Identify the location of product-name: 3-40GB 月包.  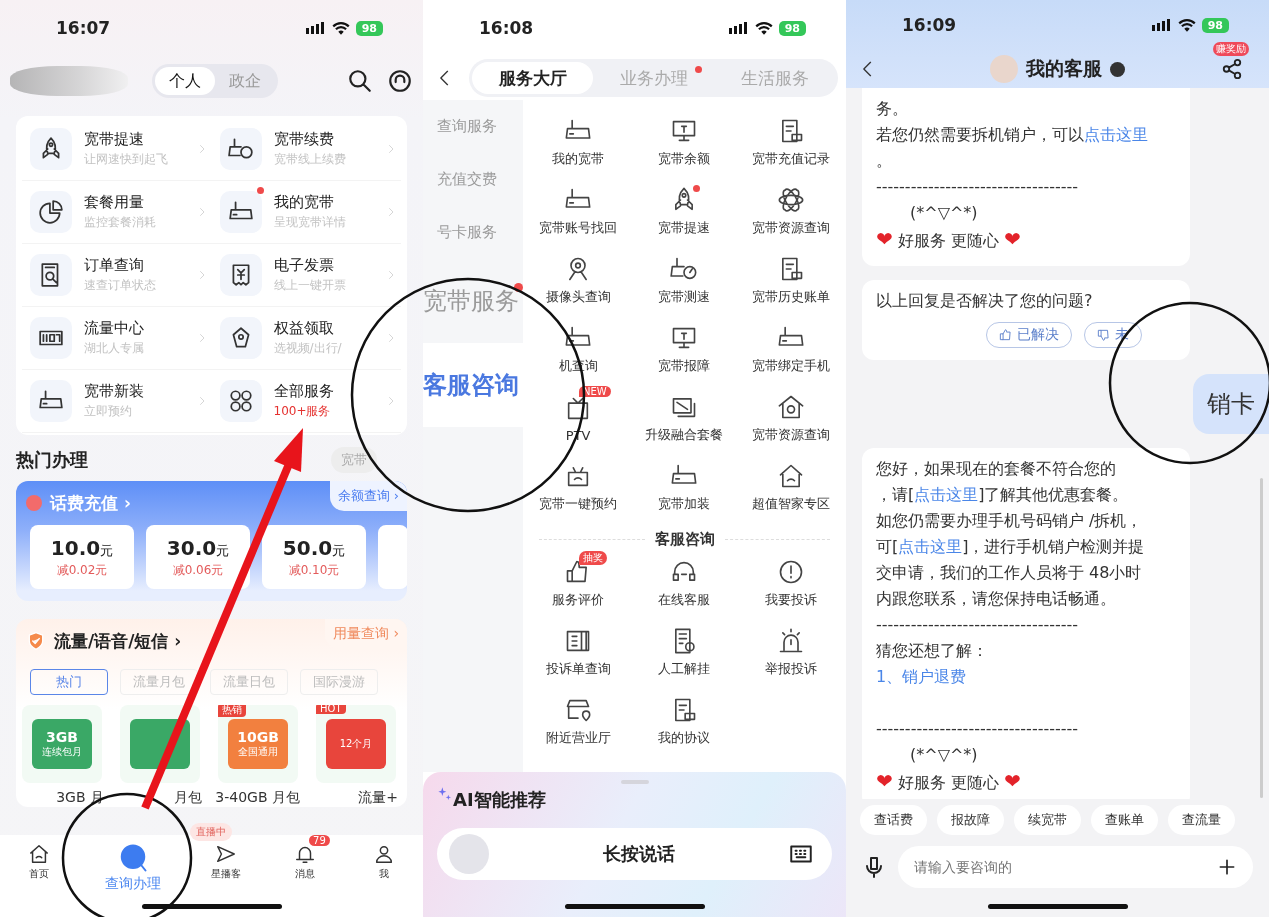
(257, 798).